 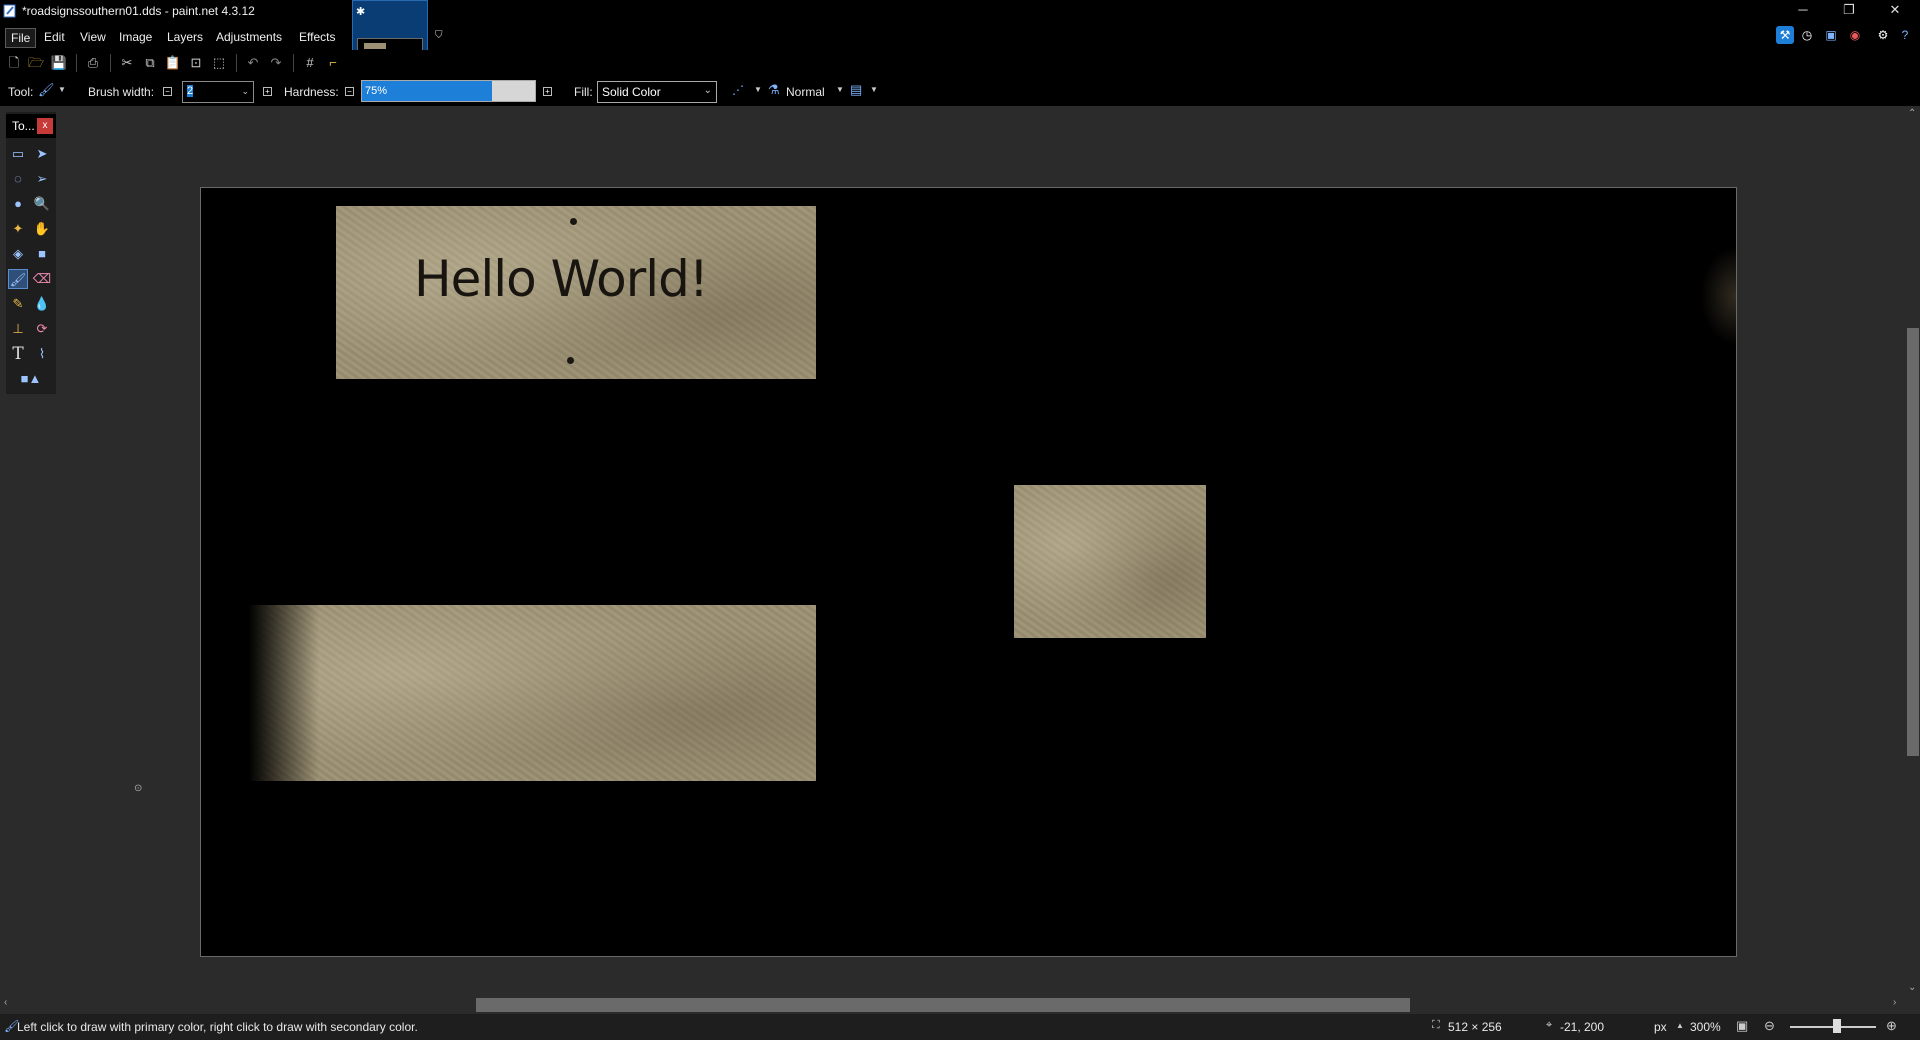 I want to click on rulers-icon: ⌐, so click(x=333, y=63).